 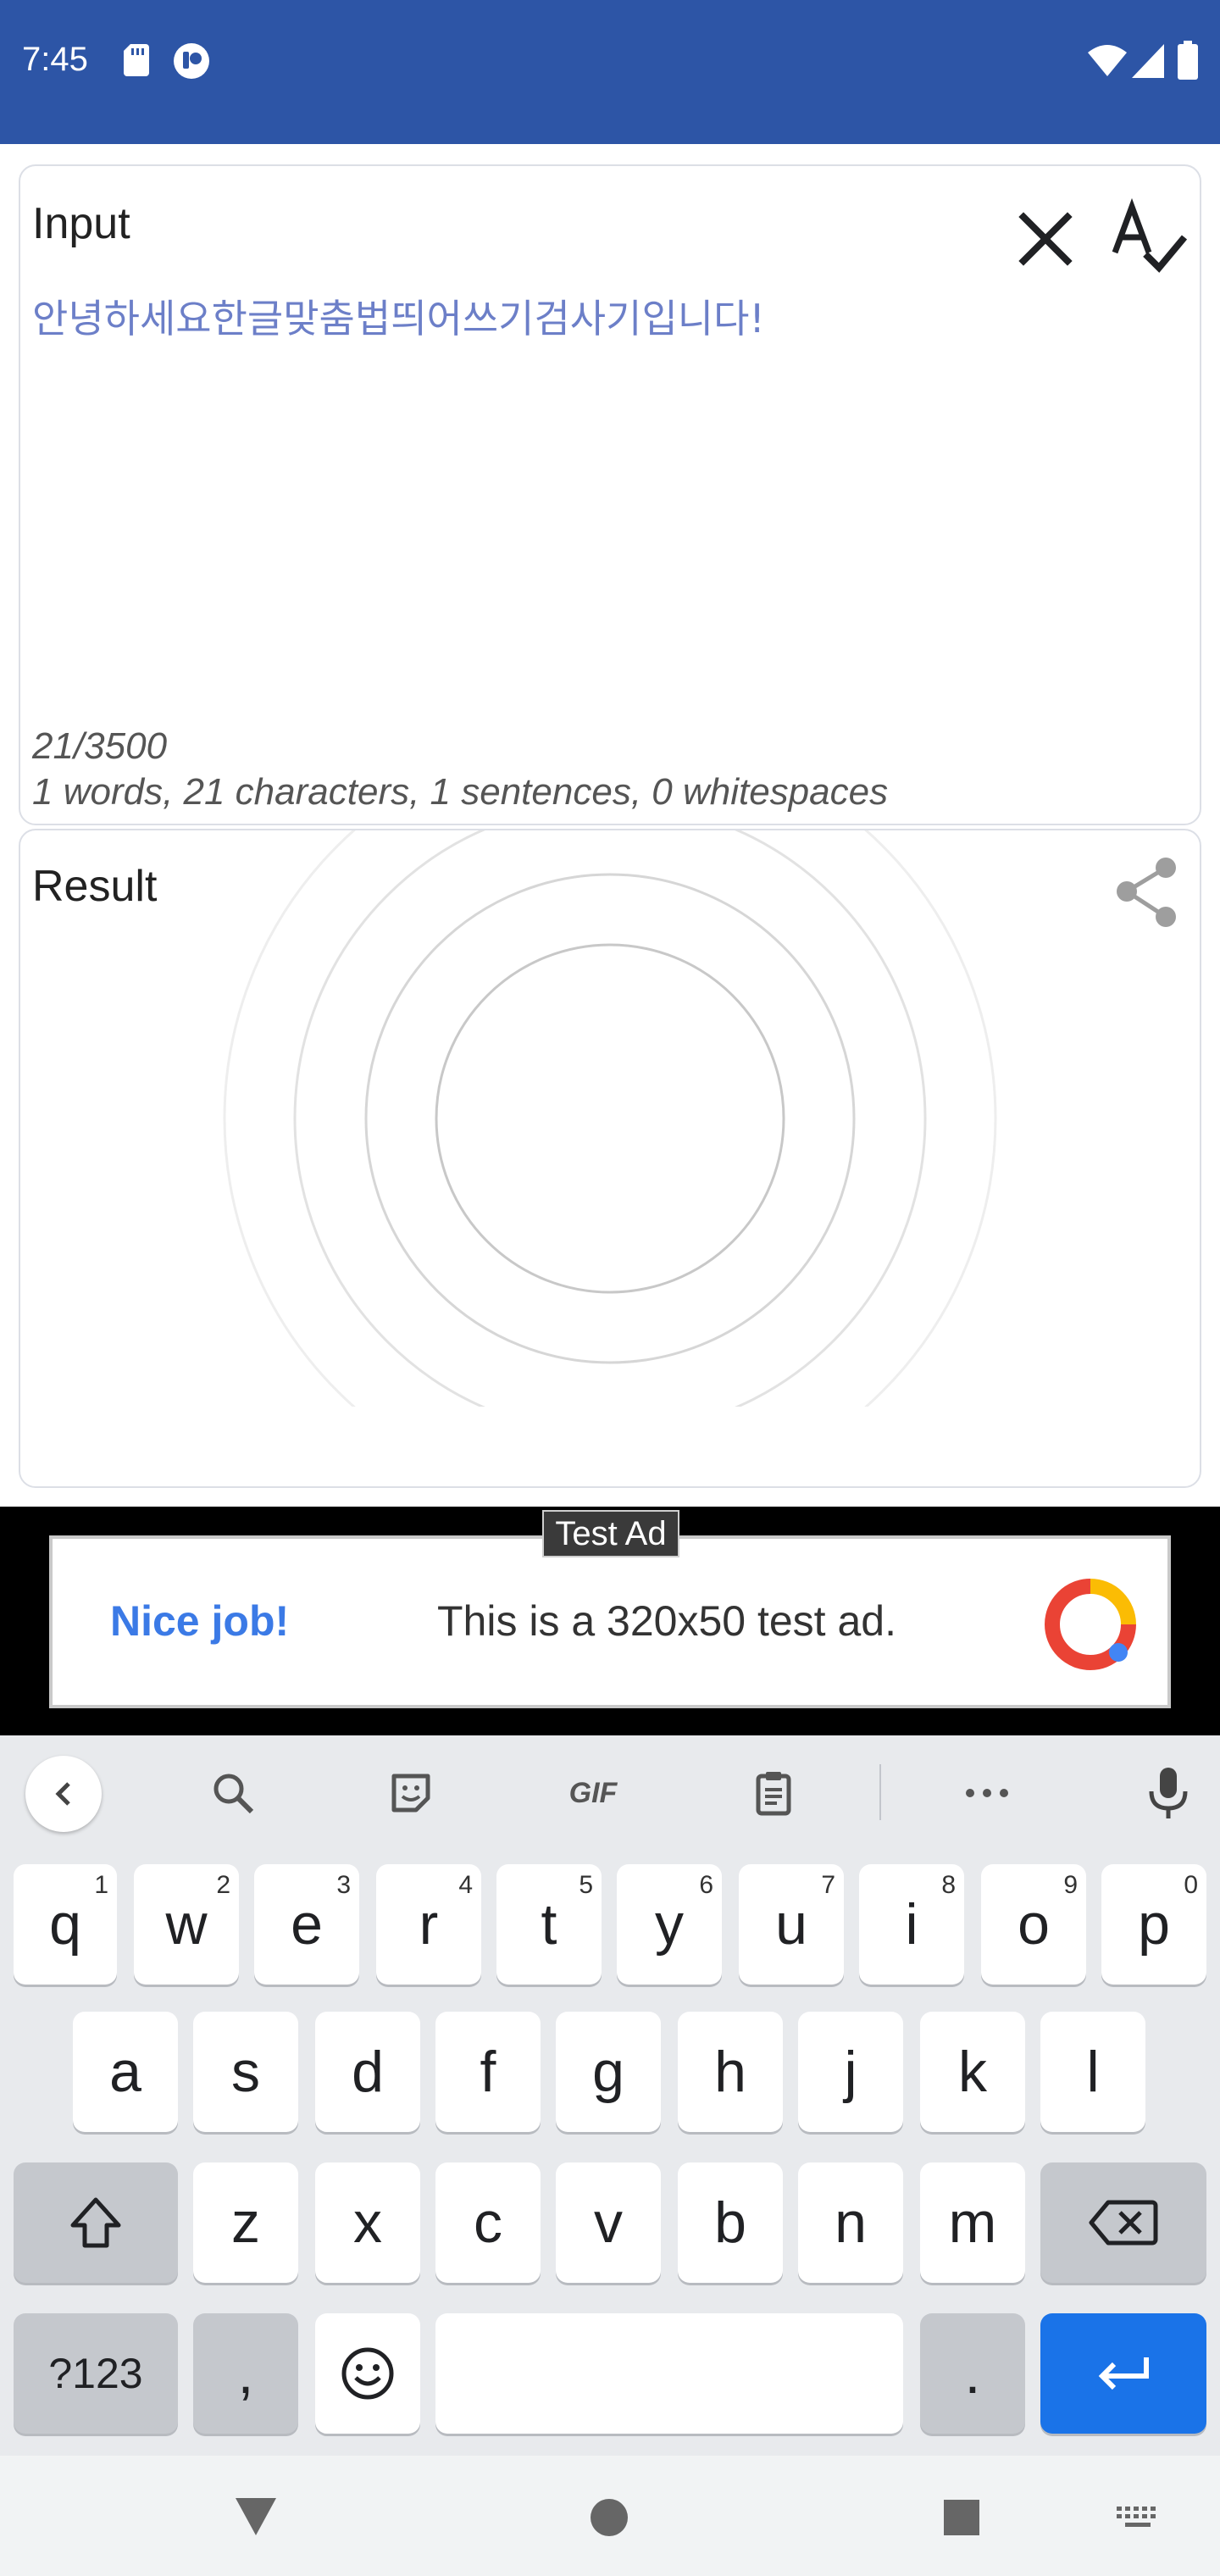 I want to click on spellcheck-button, so click(x=1147, y=239).